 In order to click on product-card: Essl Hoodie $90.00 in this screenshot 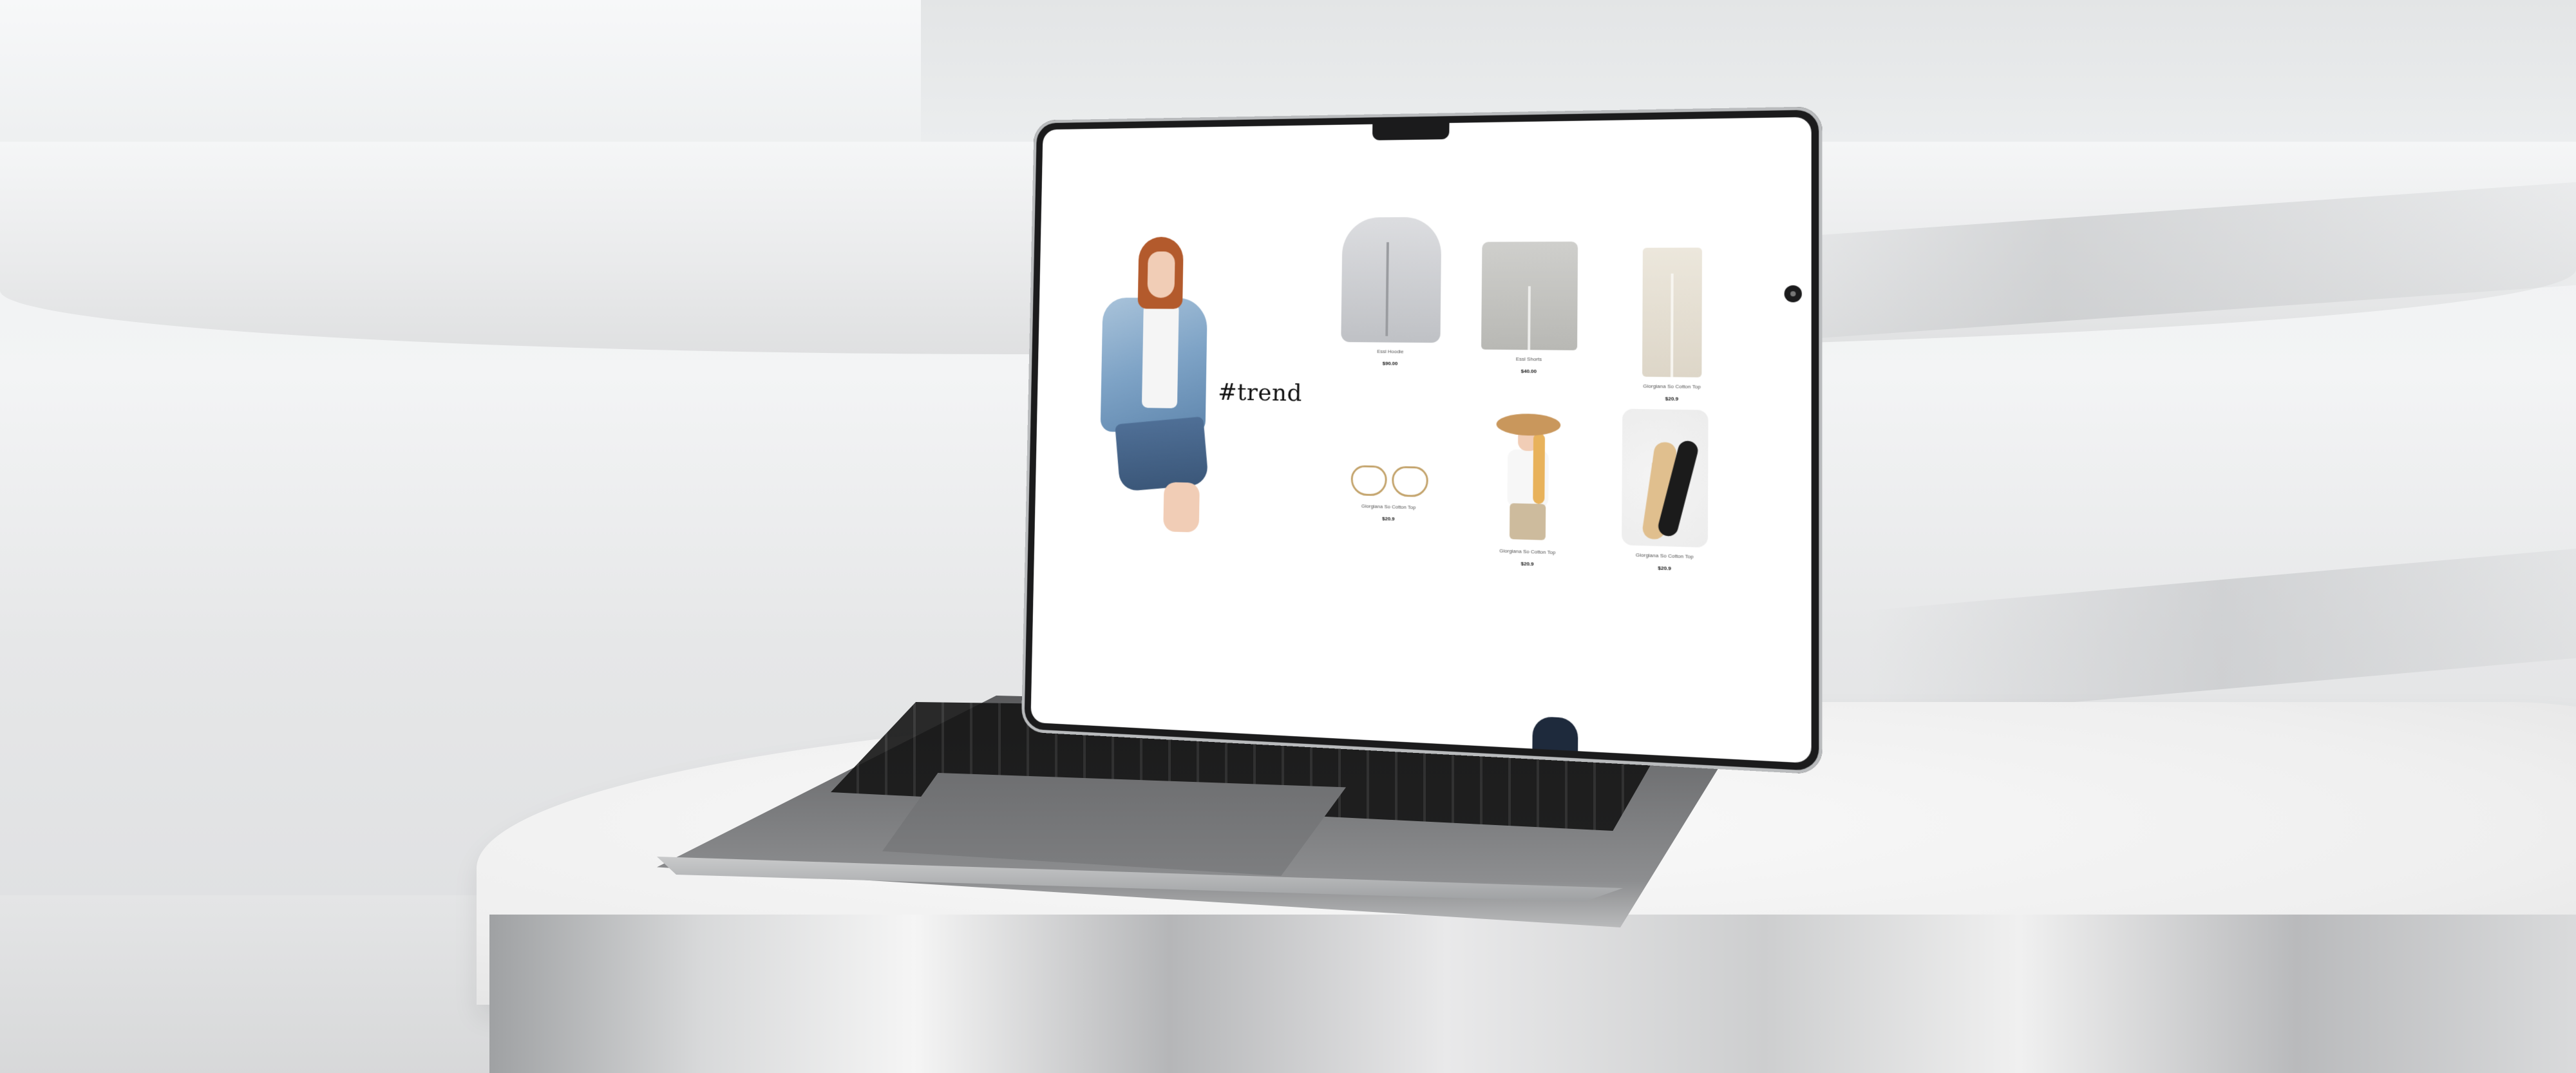, I will do `click(1391, 291)`.